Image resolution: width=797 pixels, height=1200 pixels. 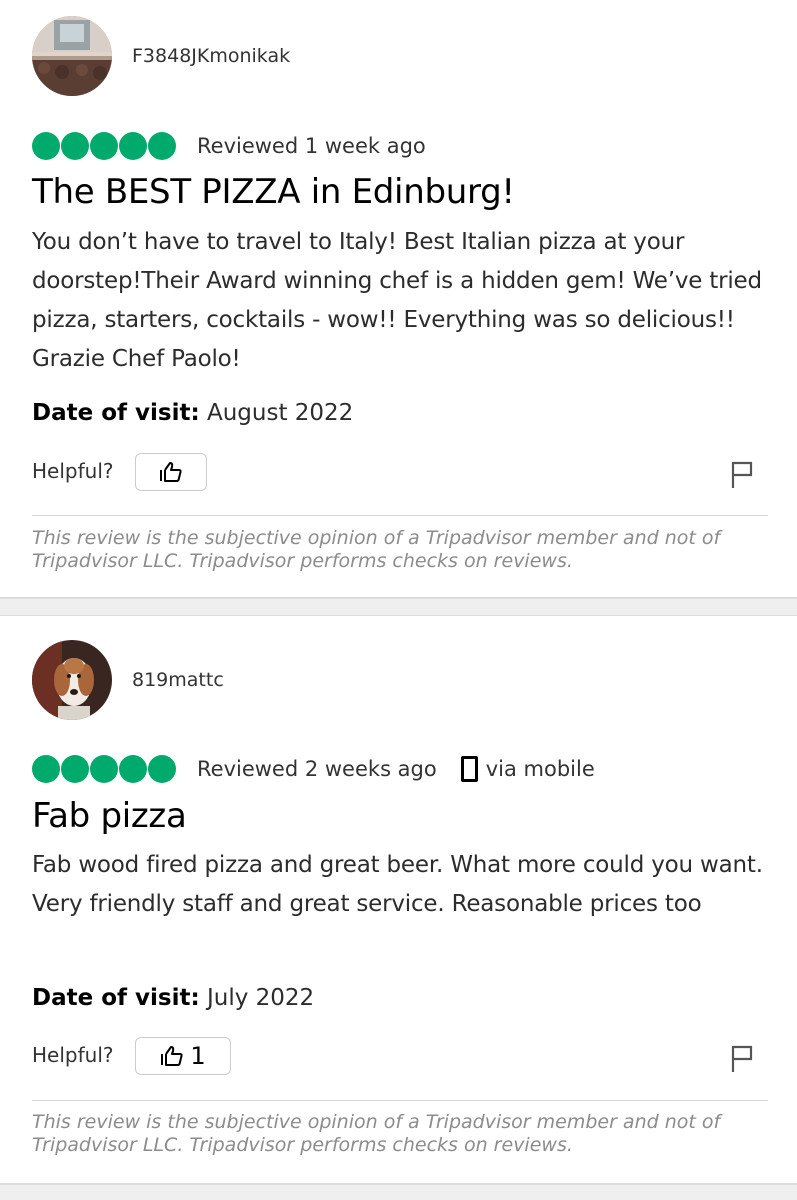 I want to click on review-date: Reviewed 1 week ago, so click(x=311, y=146).